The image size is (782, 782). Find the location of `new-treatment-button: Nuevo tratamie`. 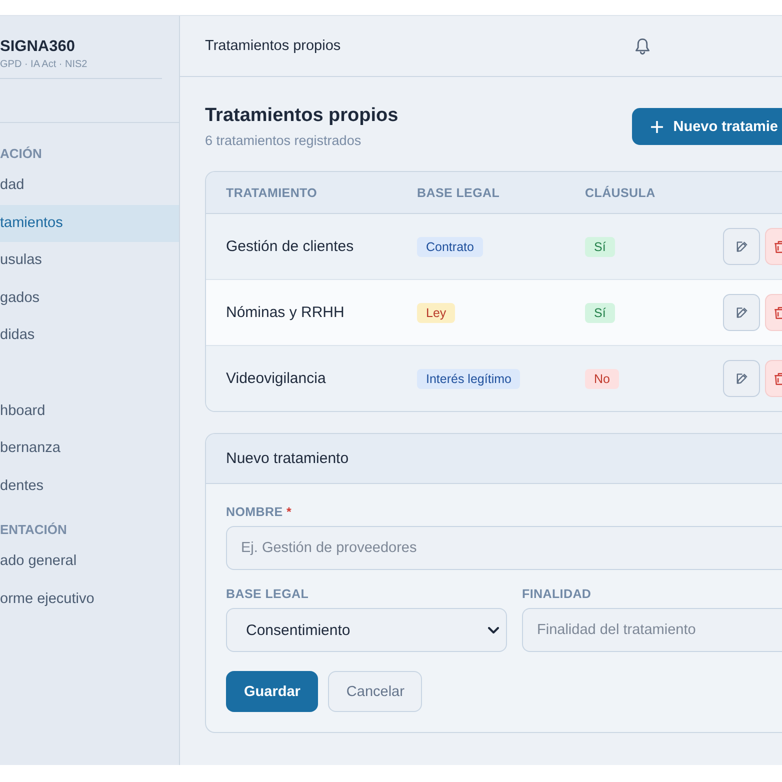

new-treatment-button: Nuevo tratamie is located at coordinates (707, 126).